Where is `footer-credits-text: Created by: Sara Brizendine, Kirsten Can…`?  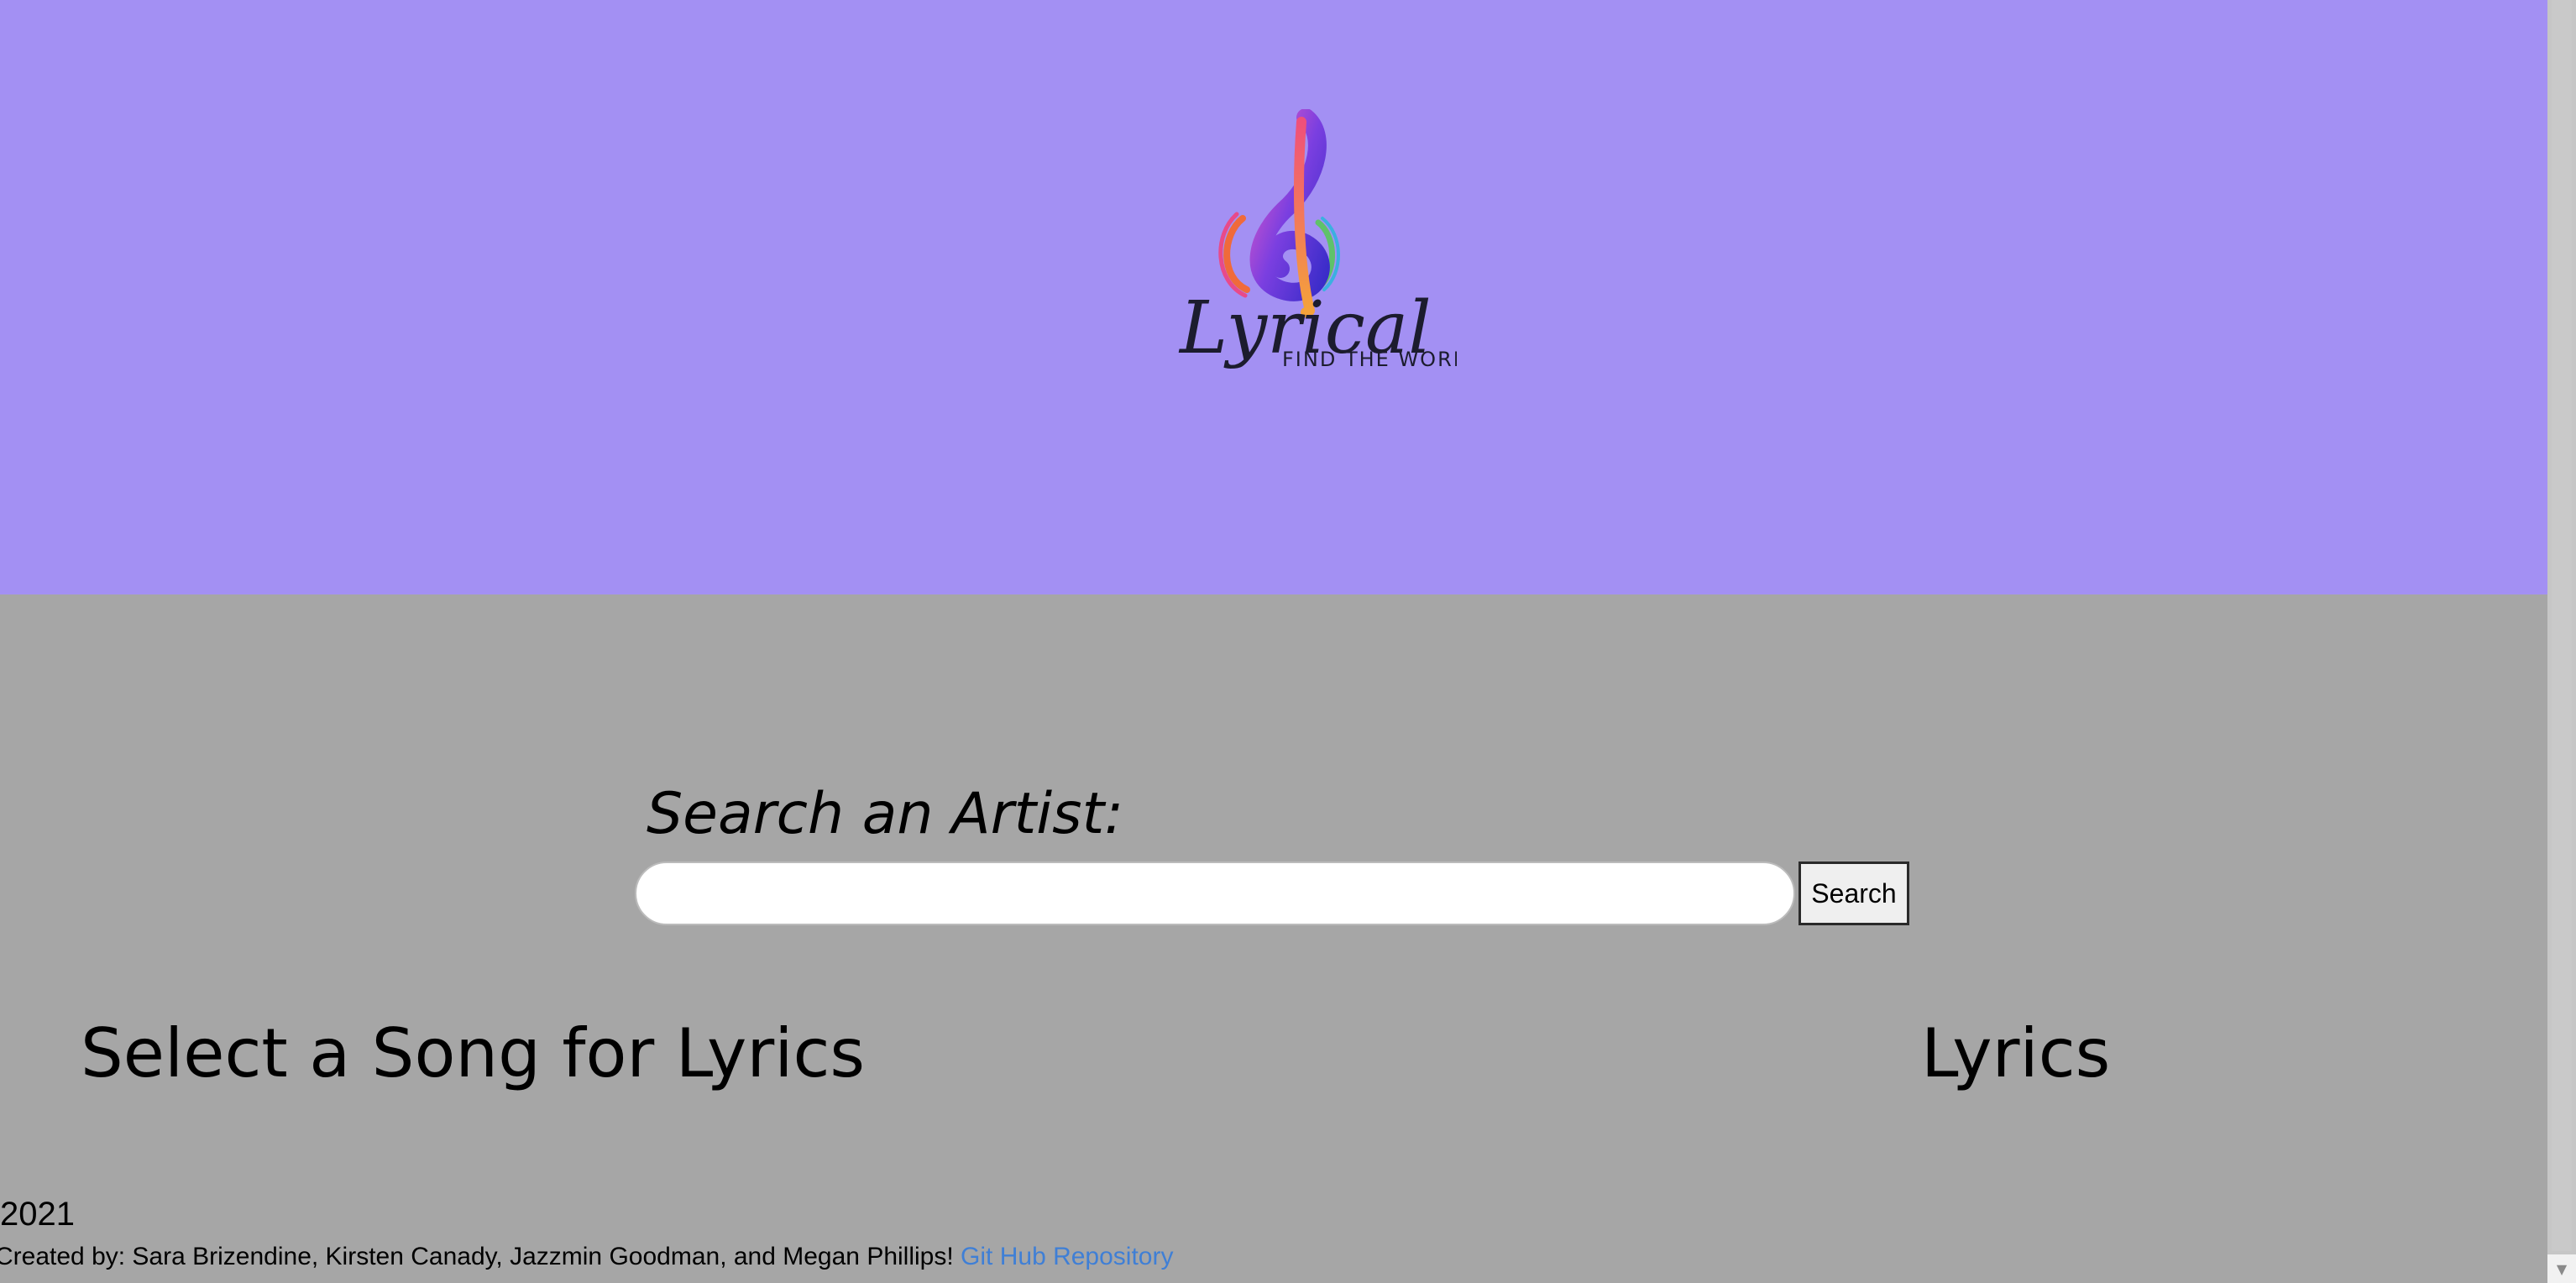
footer-credits-text: Created by: Sara Brizendine, Kirsten Can… is located at coordinates (480, 1256).